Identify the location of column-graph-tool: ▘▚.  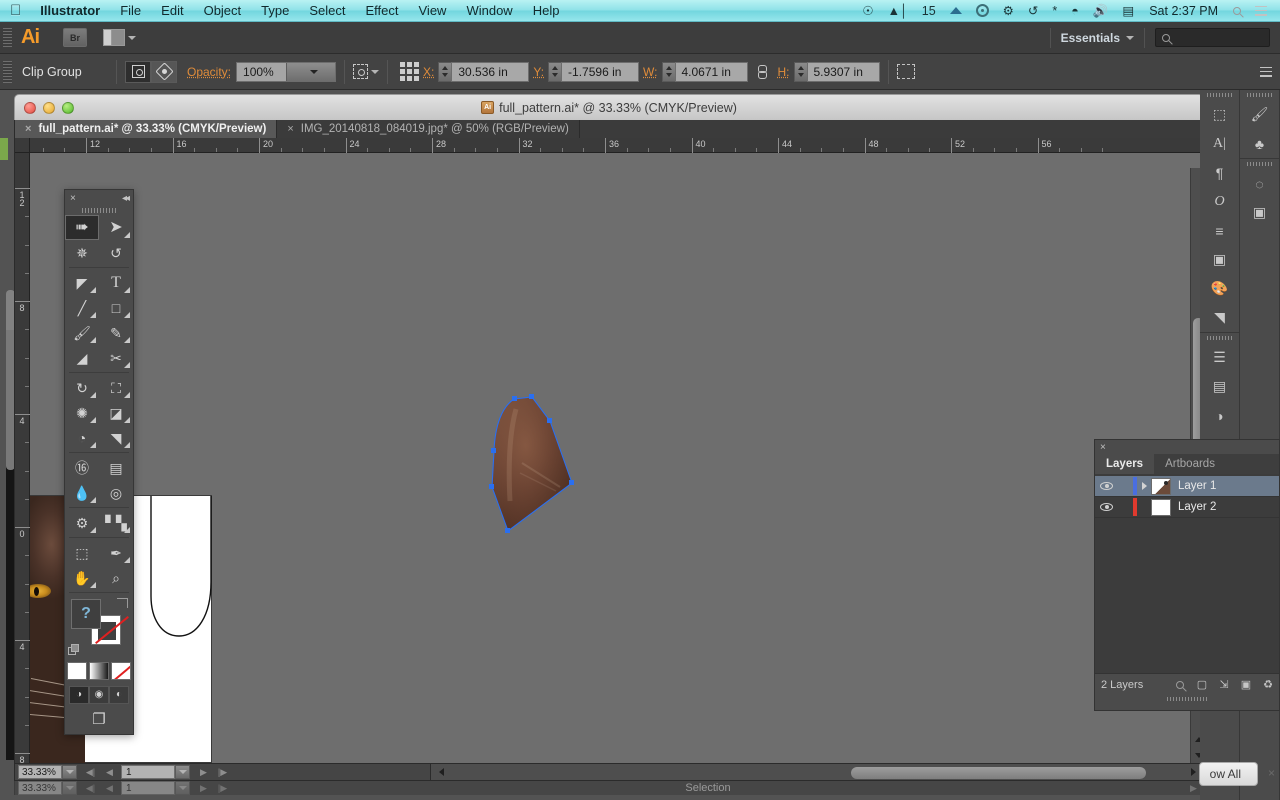
(116, 522).